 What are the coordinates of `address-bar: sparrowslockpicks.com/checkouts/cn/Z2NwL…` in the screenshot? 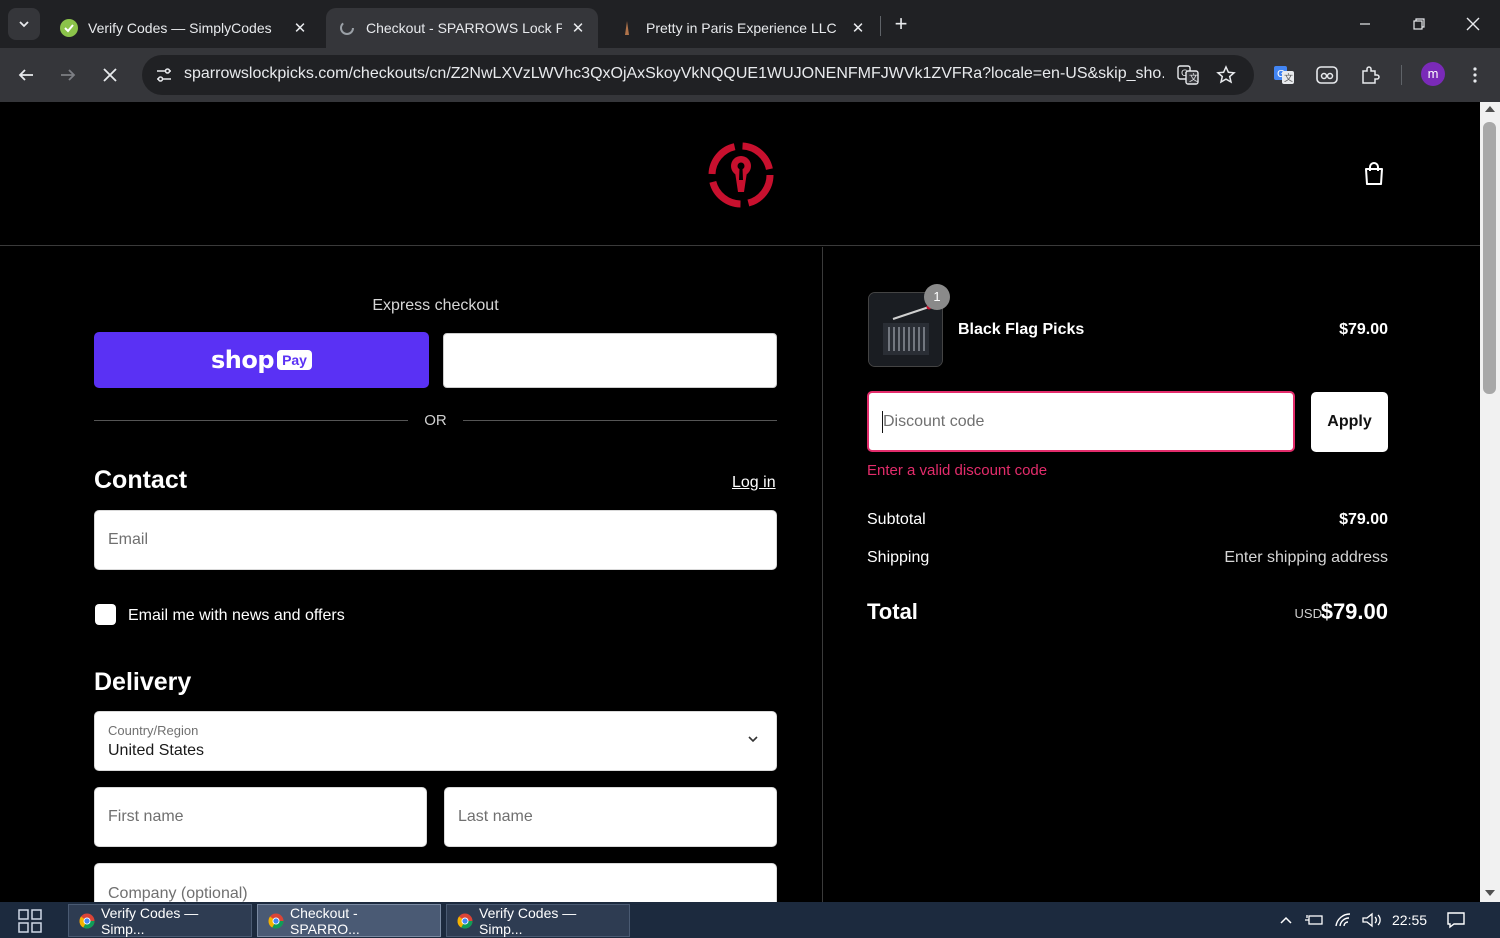 It's located at (698, 75).